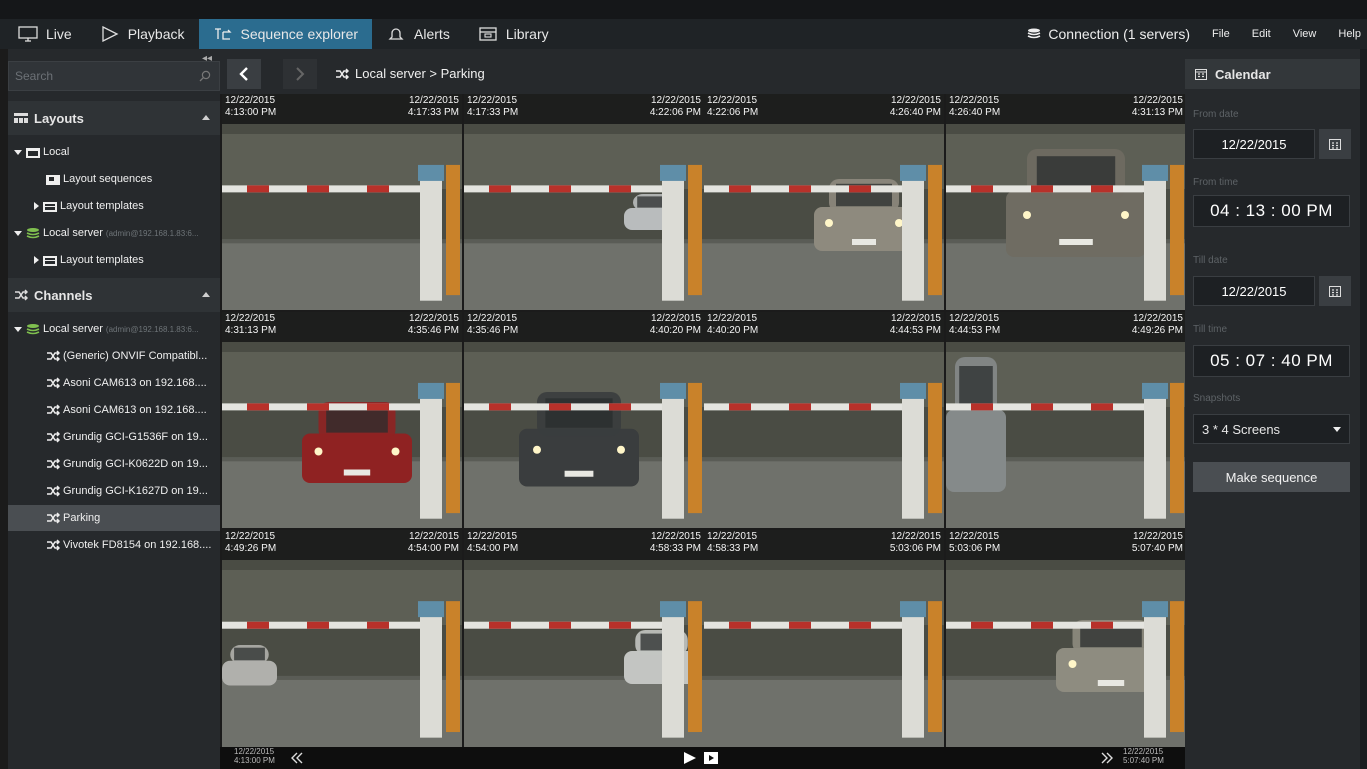  Describe the element at coordinates (114, 295) in the screenshot. I see `channels-section-header: Channels` at that location.